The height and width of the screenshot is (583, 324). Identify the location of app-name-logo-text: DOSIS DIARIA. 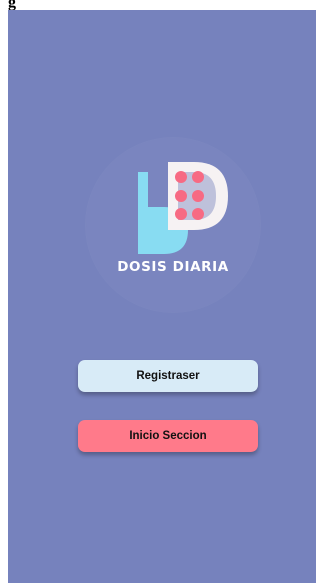
(173, 267).